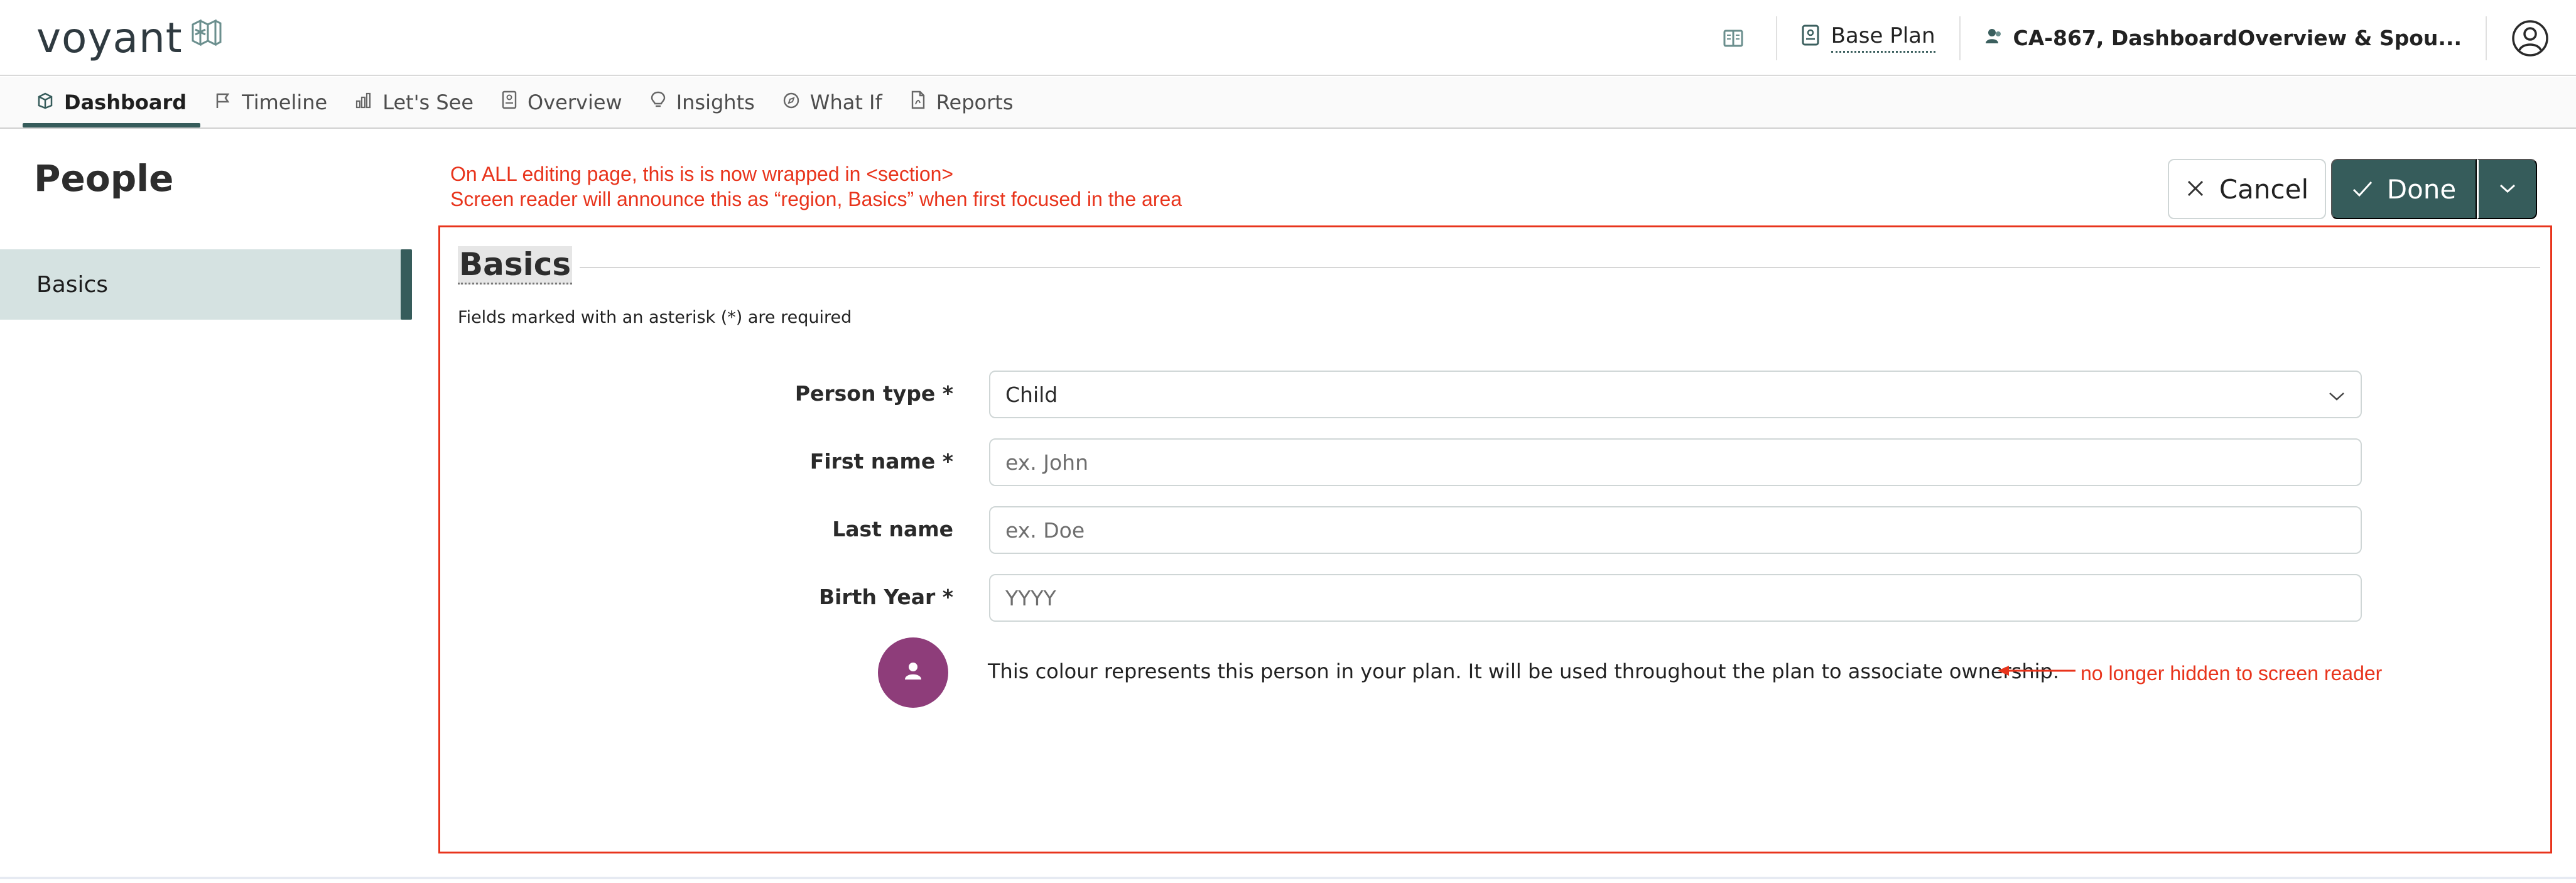 Image resolution: width=2576 pixels, height=883 pixels. I want to click on sidebar-item-label: Basics, so click(72, 284).